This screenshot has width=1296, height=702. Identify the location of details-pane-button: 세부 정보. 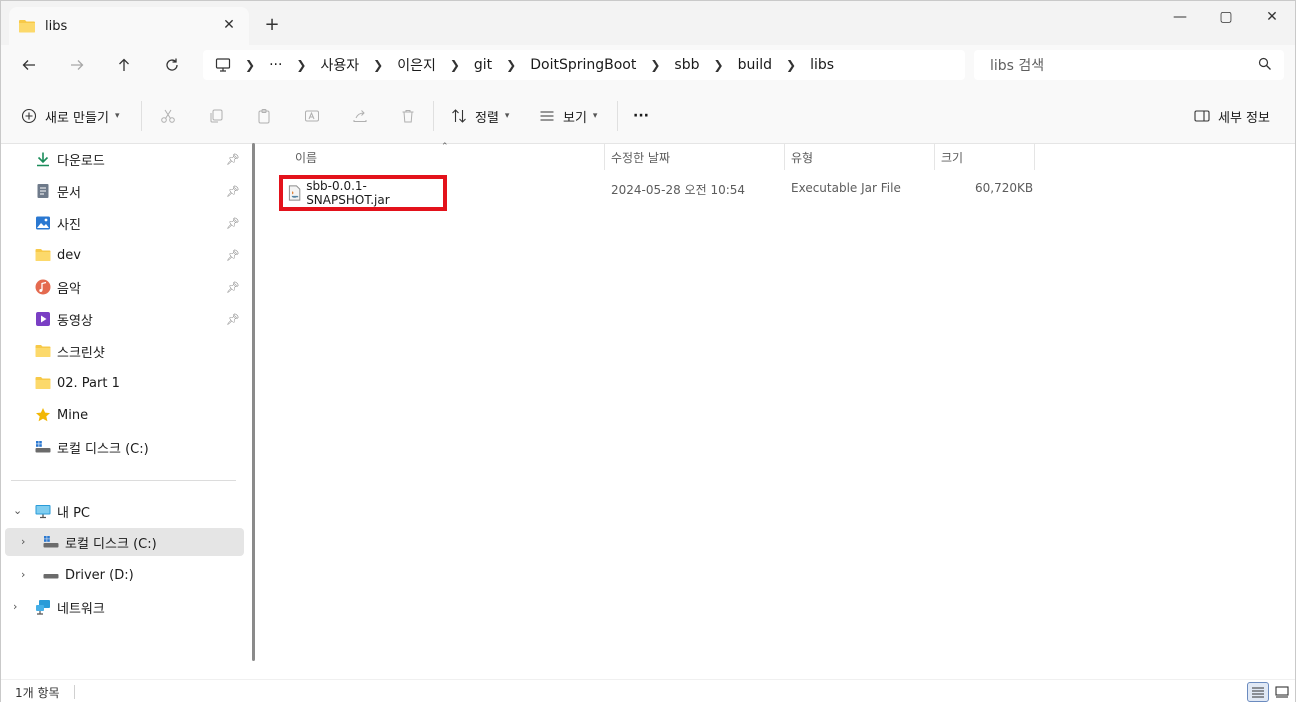
(1232, 116).